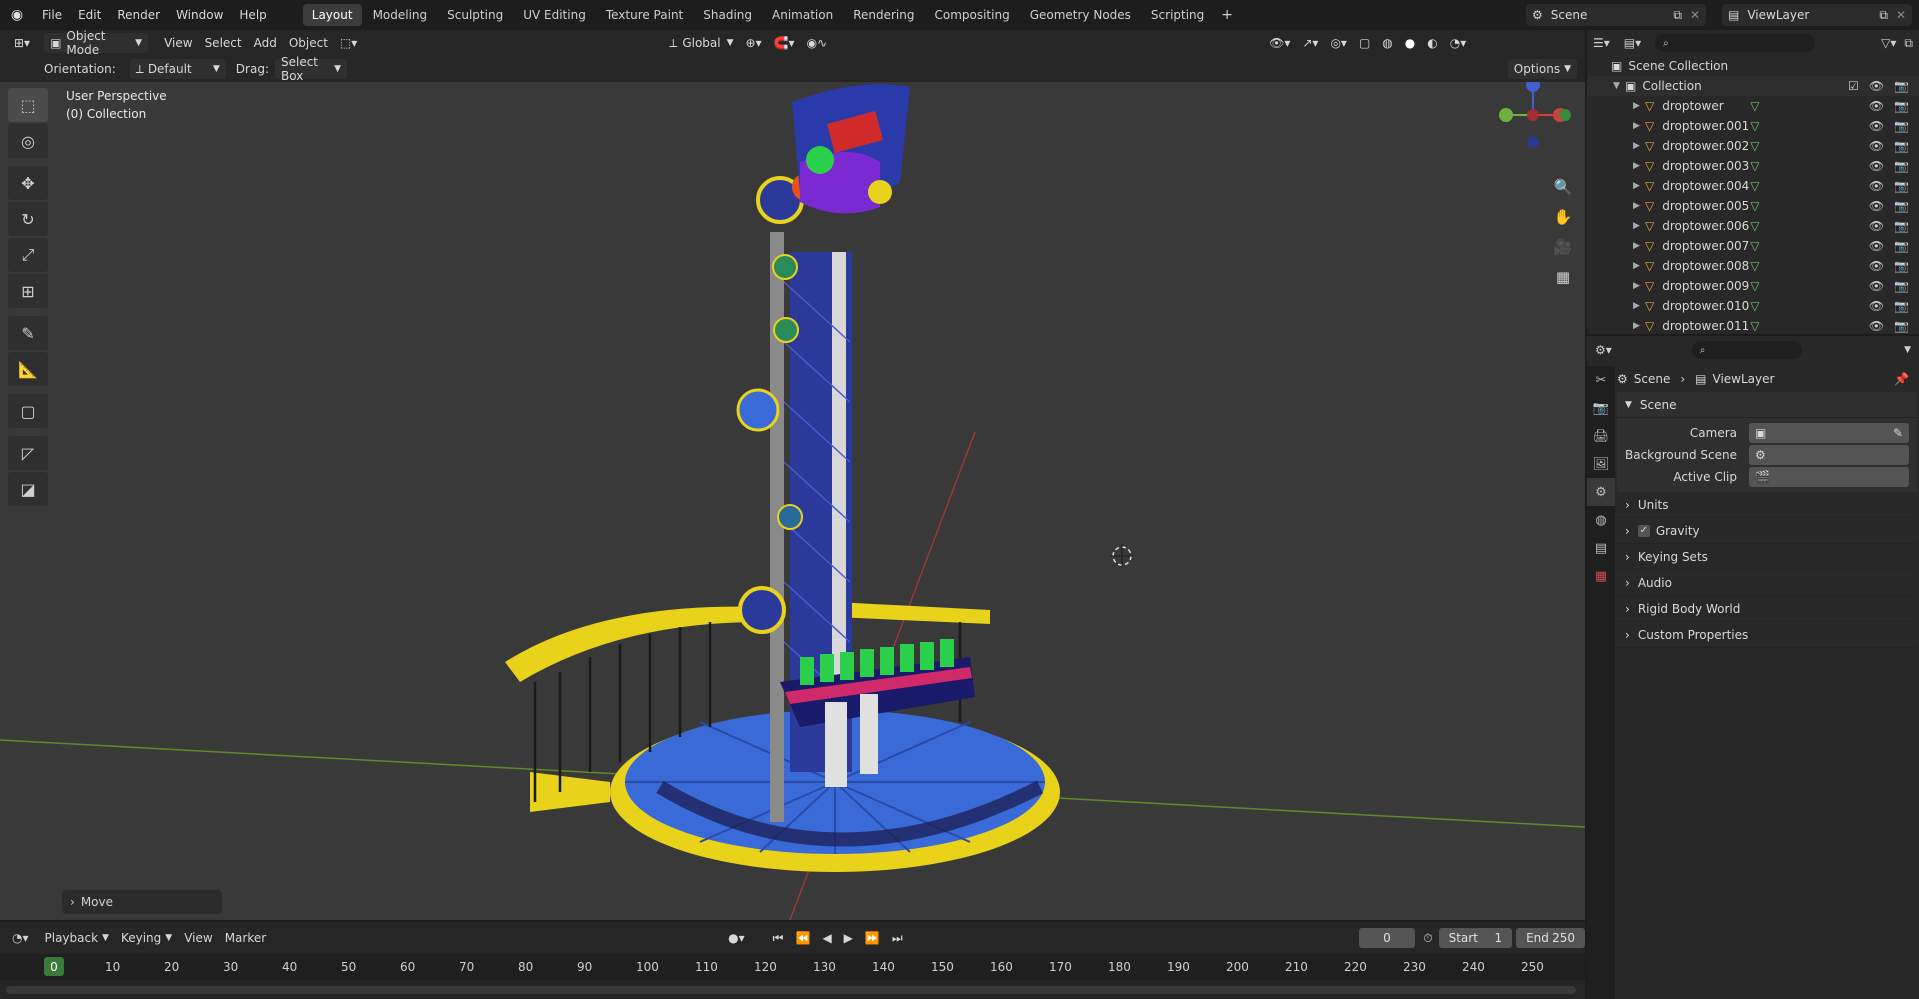  What do you see at coordinates (1767, 557) in the screenshot?
I see `property-section-header: › Keying Sets` at bounding box center [1767, 557].